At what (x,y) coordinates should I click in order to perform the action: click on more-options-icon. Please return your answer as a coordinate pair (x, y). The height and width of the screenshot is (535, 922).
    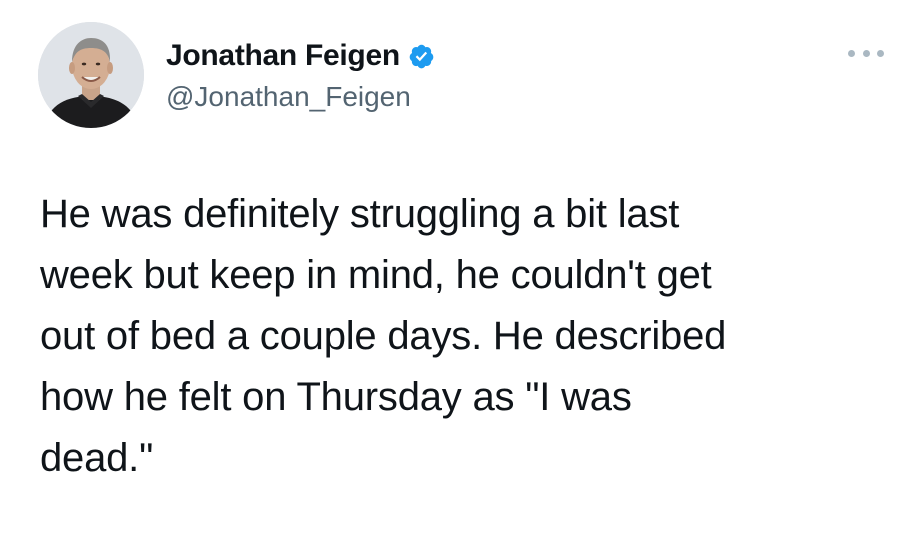
    Looking at the image, I should click on (866, 53).